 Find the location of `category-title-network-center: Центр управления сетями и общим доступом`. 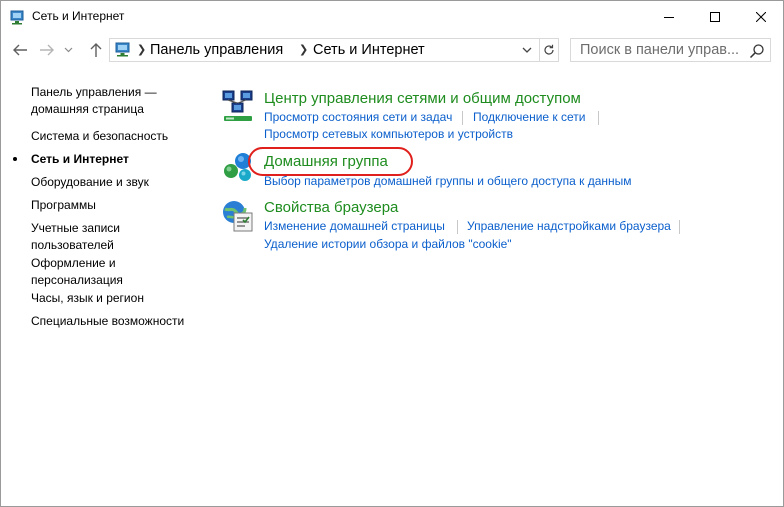

category-title-network-center: Центр управления сетями и общим доступом is located at coordinates (422, 98).